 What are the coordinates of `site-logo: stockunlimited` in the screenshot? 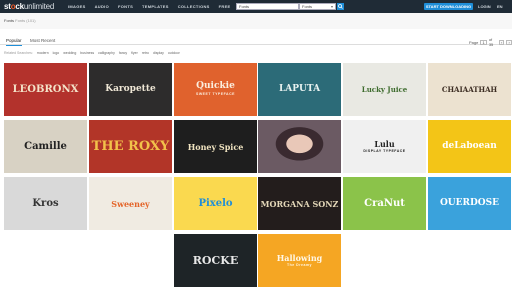 It's located at (29, 6).